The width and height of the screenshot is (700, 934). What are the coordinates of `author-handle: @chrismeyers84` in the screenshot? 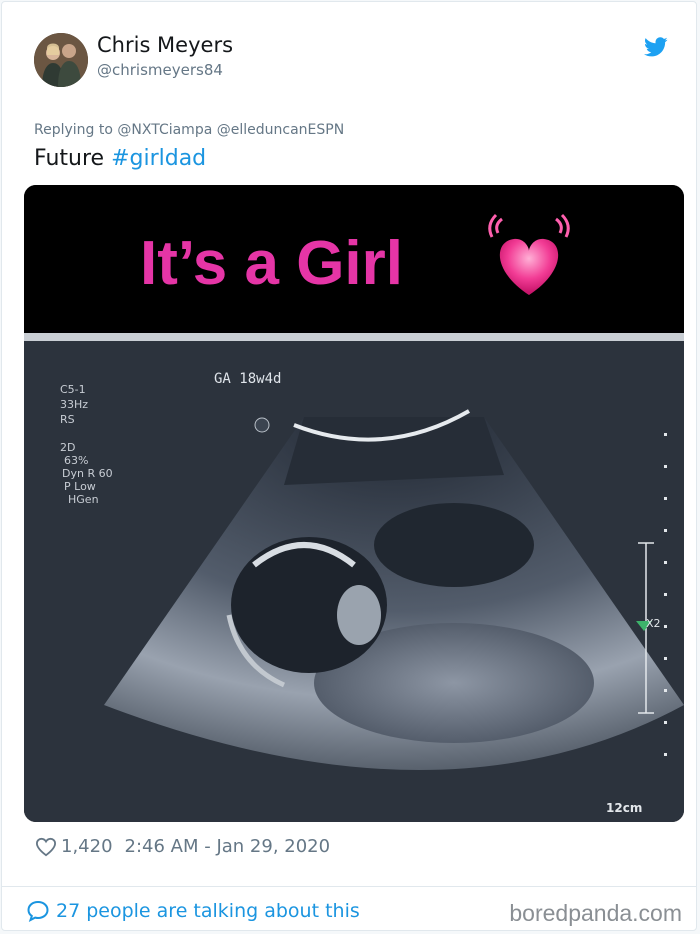 It's located at (160, 70).